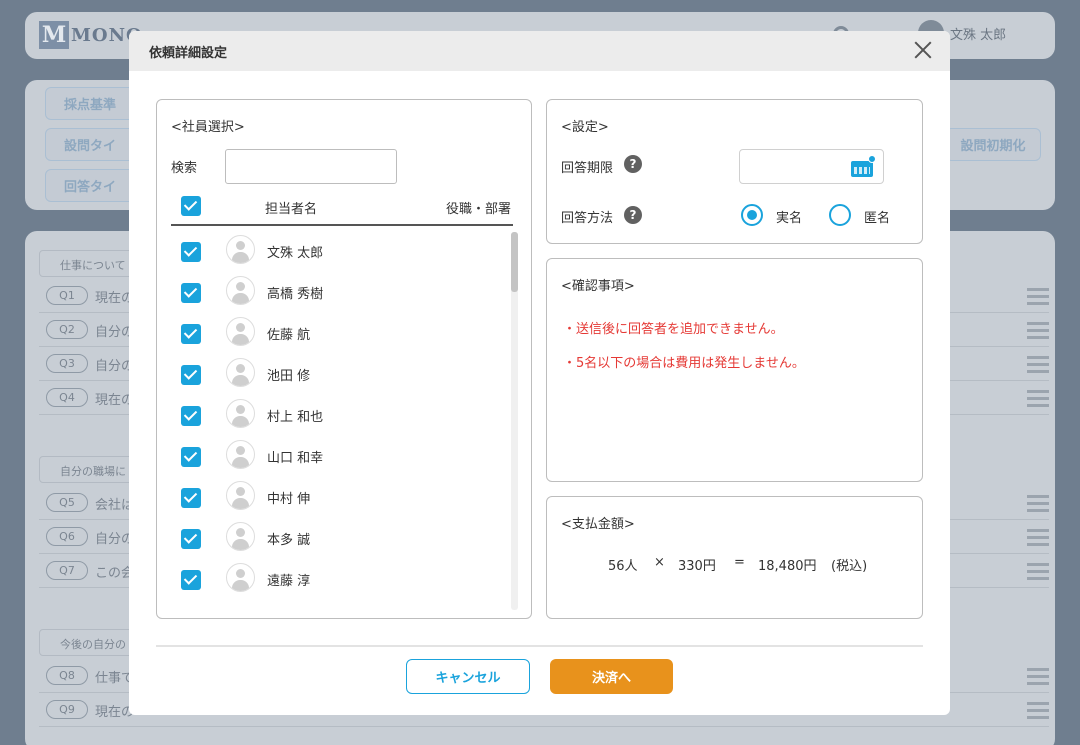 The height and width of the screenshot is (745, 1080). I want to click on list-item: 村上 和也, so click(336, 416).